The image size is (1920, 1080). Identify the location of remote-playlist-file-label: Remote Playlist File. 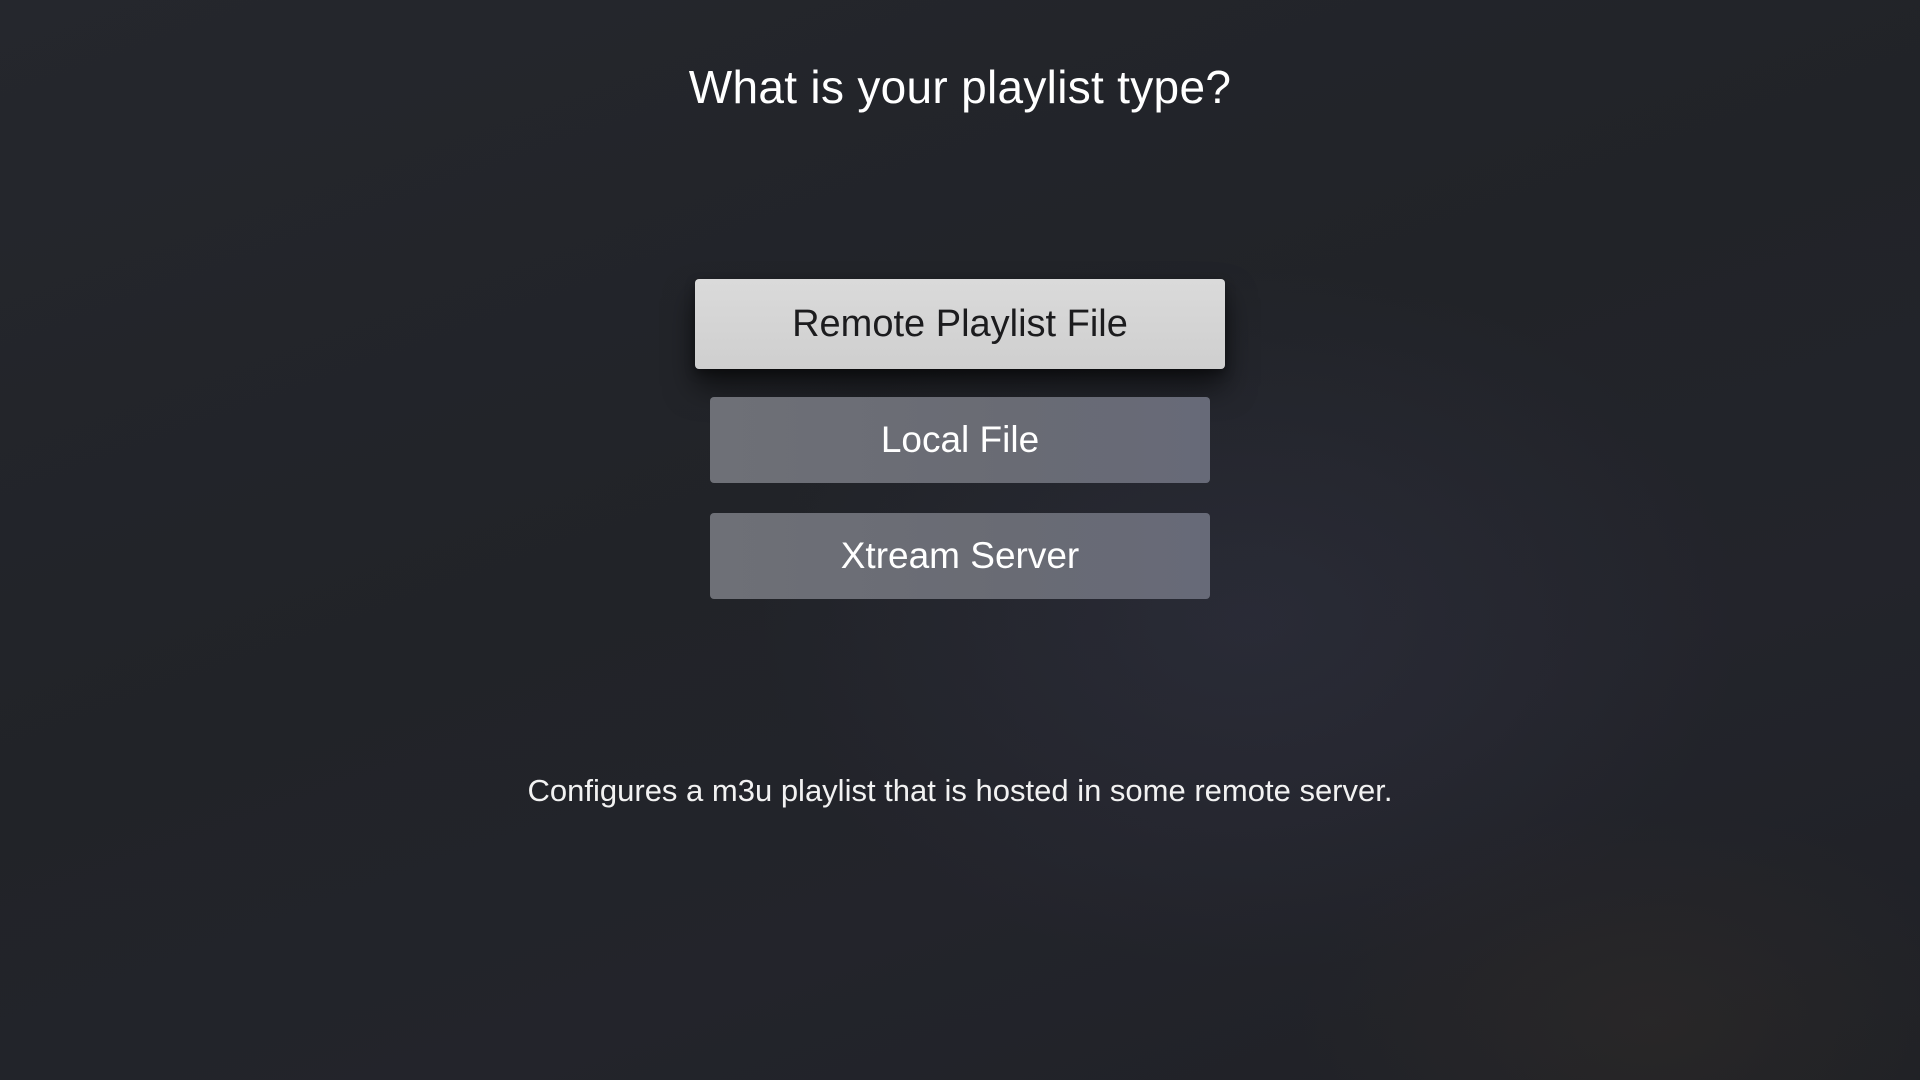
(960, 323).